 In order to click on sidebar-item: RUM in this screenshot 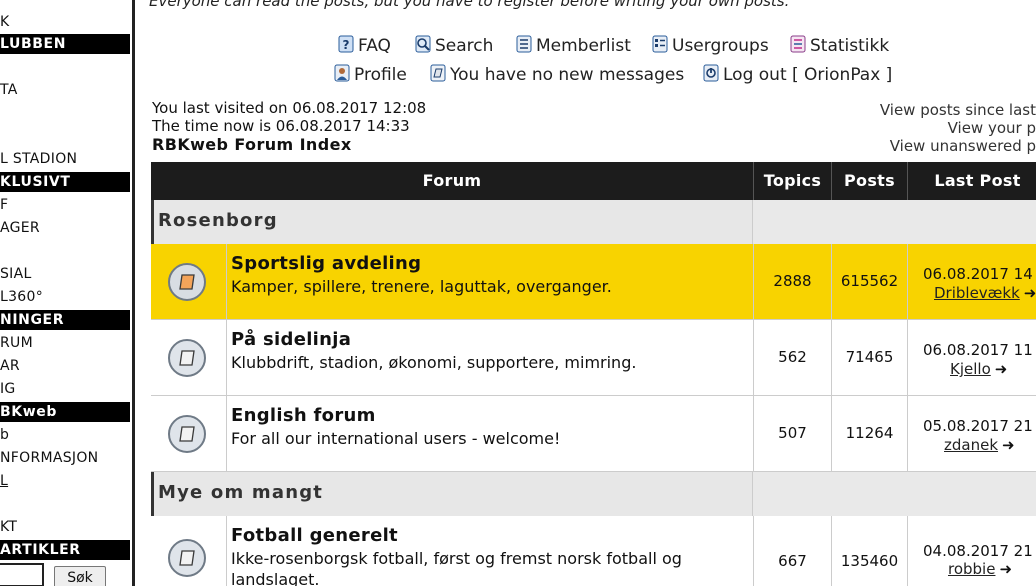, I will do `click(65, 343)`.